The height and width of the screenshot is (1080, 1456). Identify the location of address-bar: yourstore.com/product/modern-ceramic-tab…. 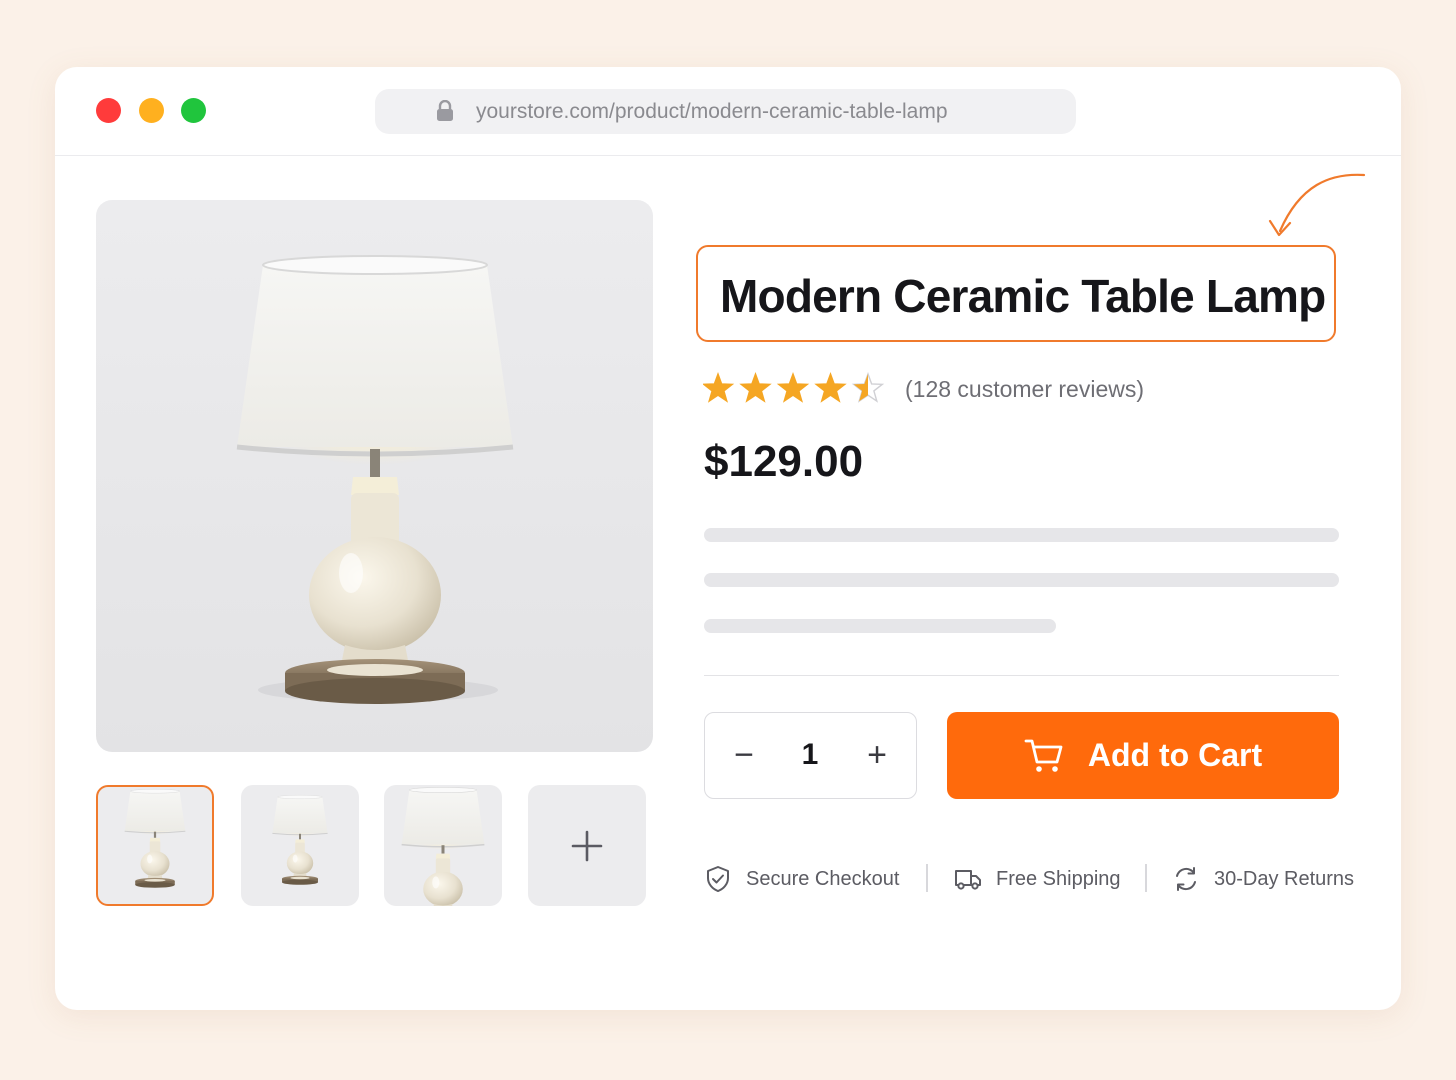
(725, 111).